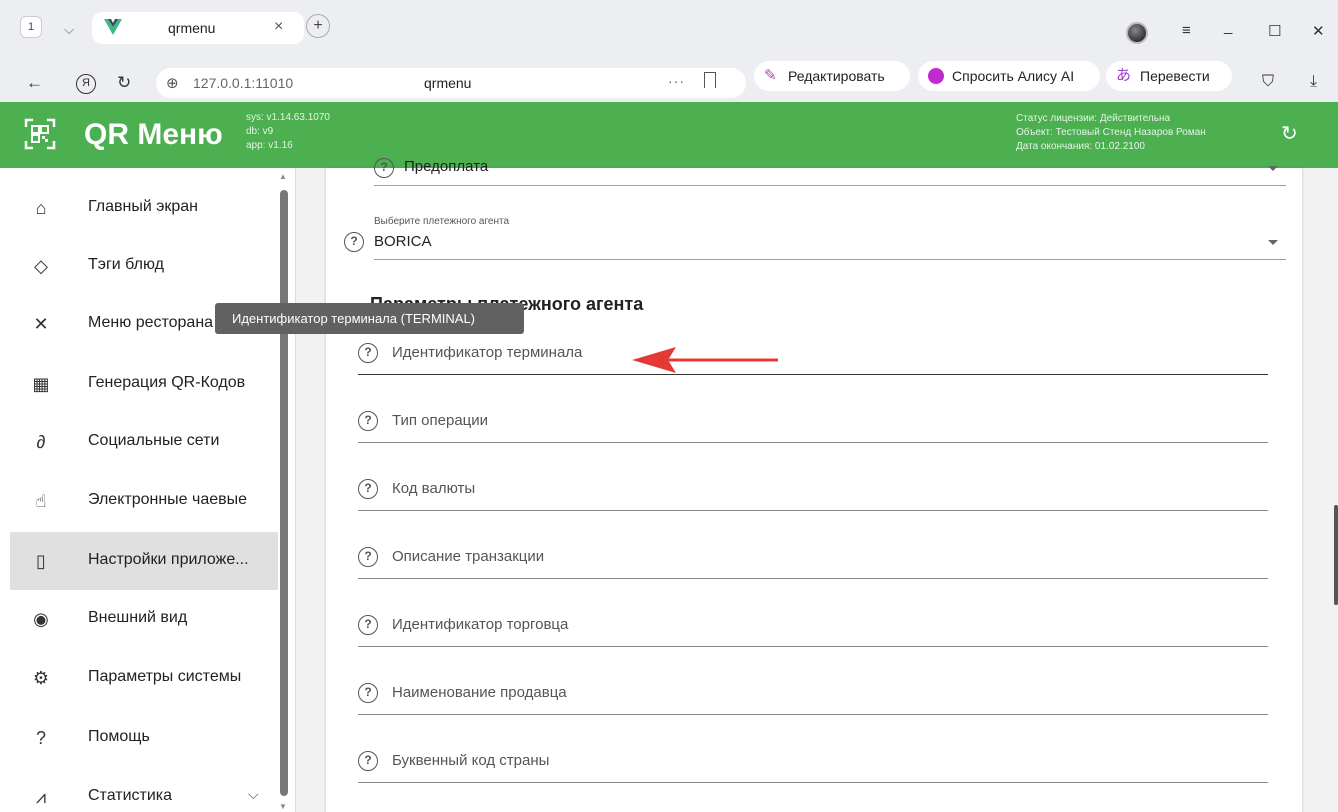 This screenshot has width=1338, height=812. I want to click on chart-icon: ⩘, so click(41, 797).